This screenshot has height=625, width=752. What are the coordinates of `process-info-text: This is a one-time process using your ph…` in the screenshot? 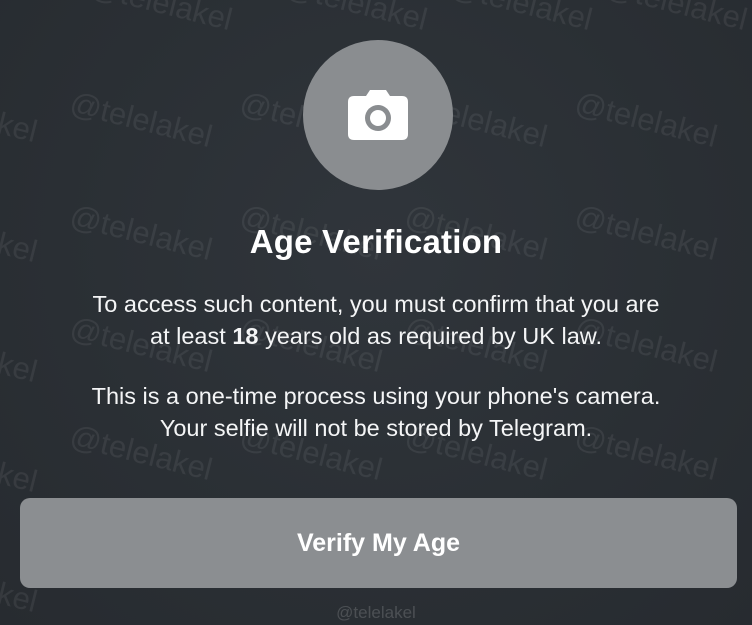 It's located at (376, 412).